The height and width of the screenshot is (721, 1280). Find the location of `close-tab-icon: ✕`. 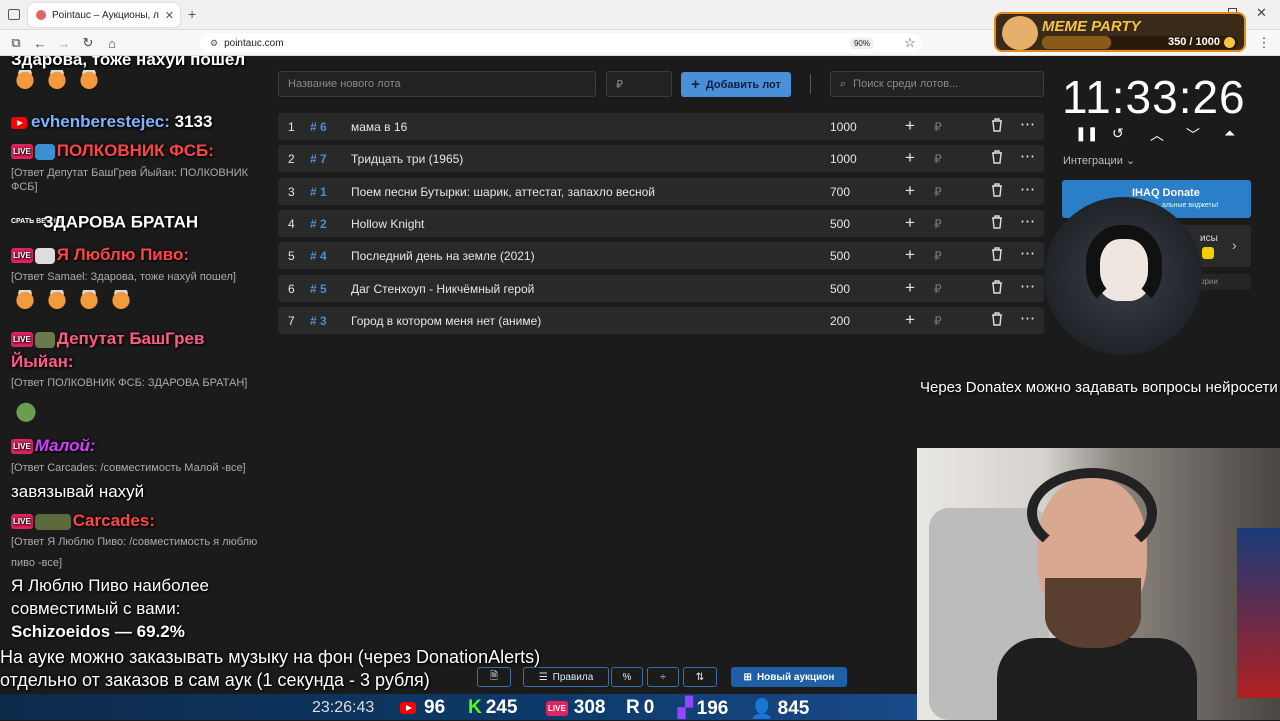

close-tab-icon: ✕ is located at coordinates (172, 15).